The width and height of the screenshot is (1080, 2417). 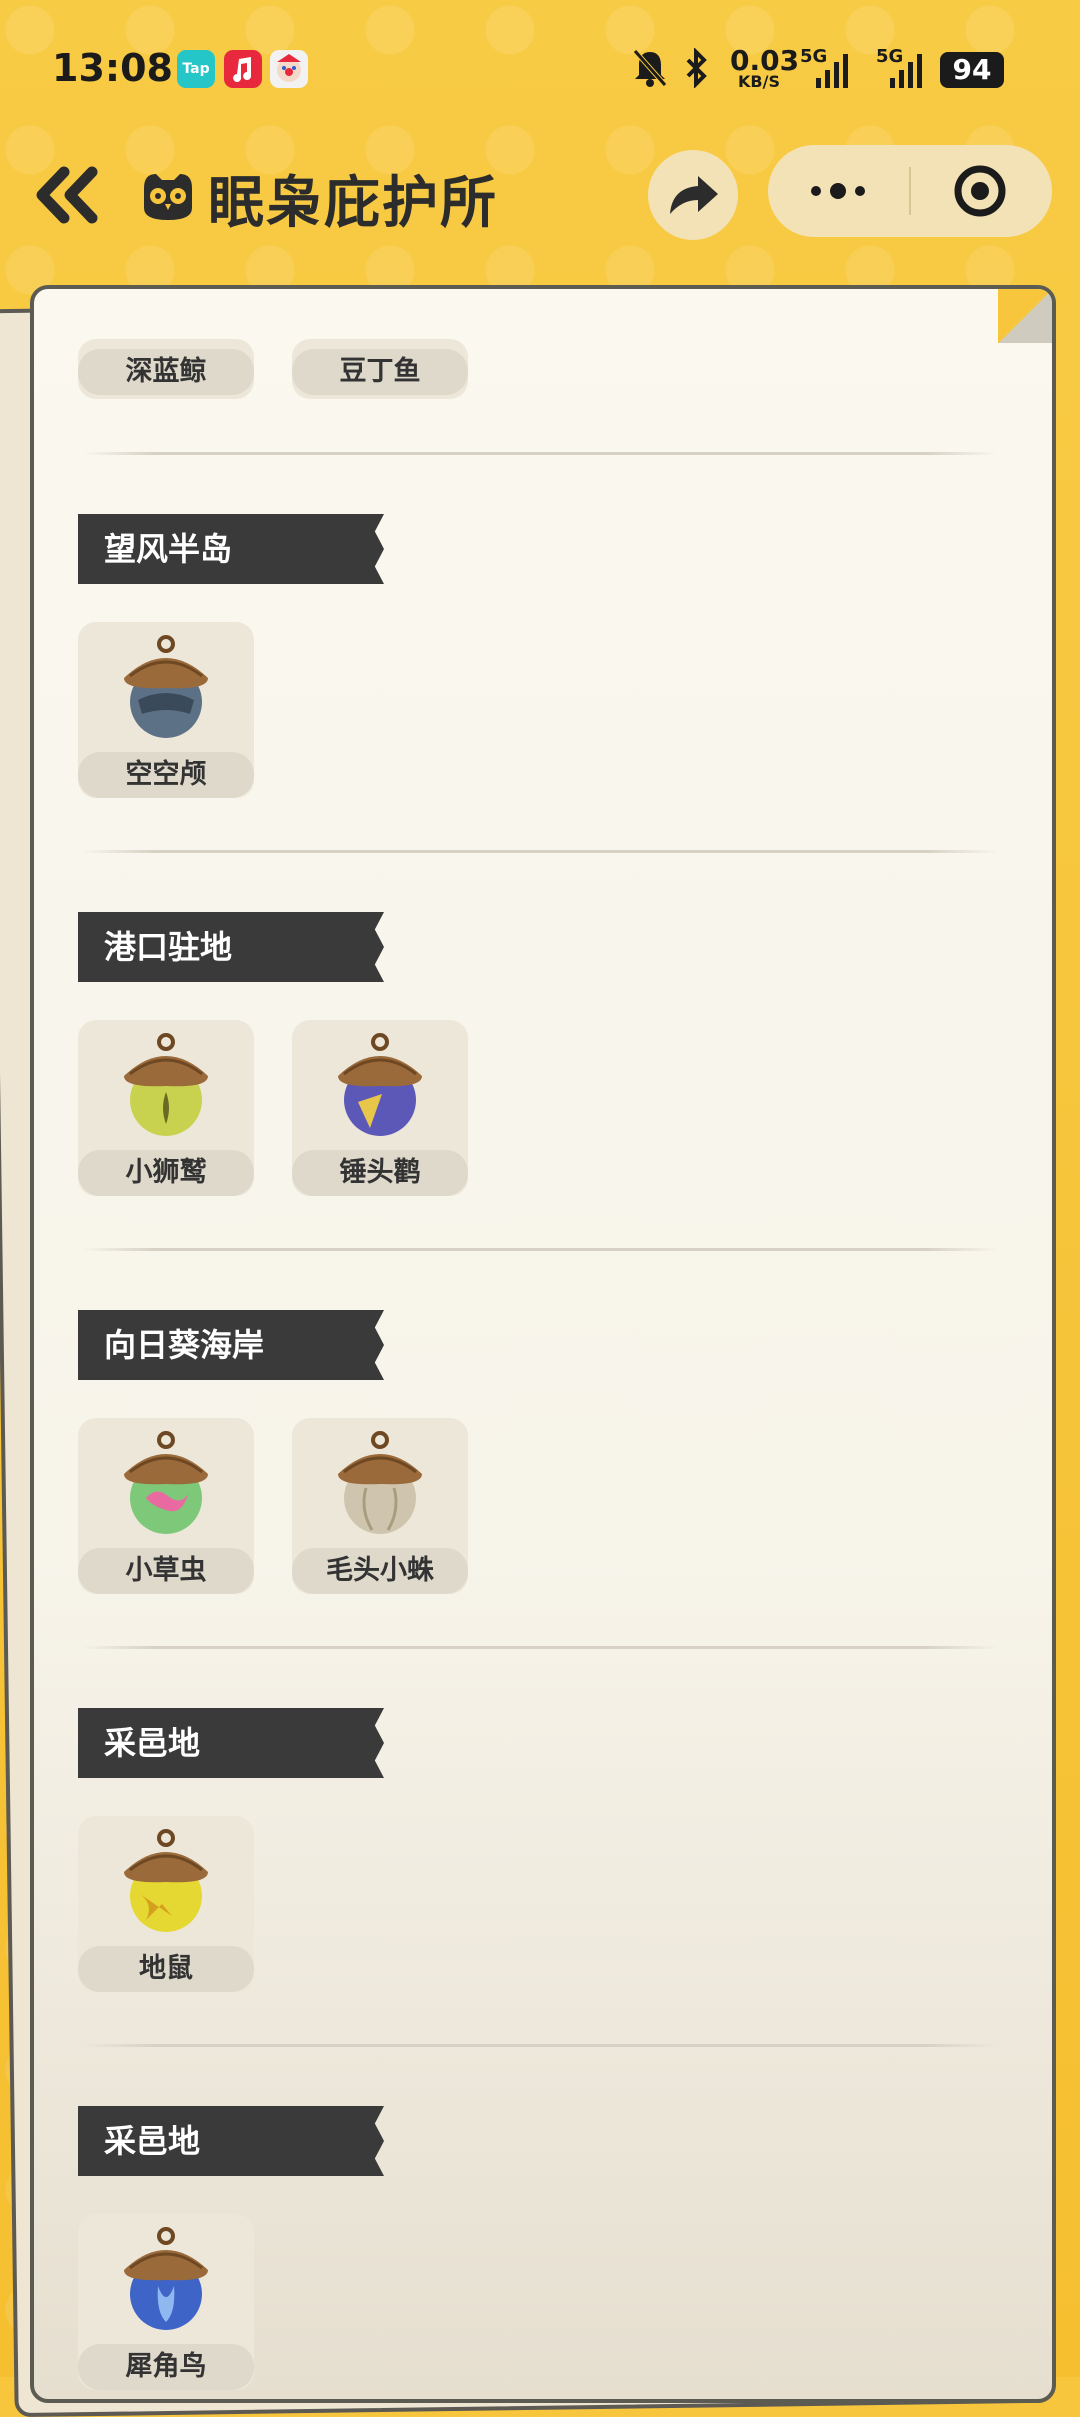 I want to click on signal-2-icon, so click(x=906, y=72).